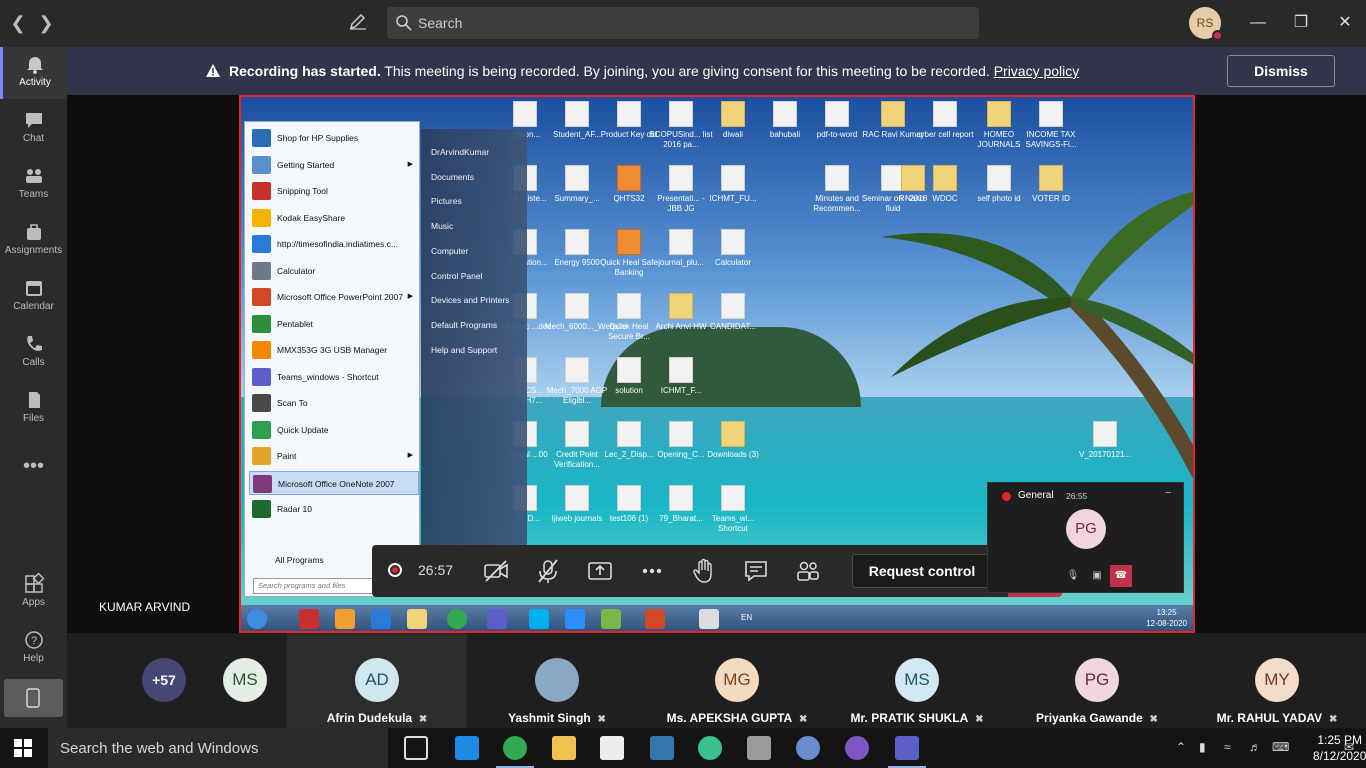  I want to click on desktop-icon: Downloads (3), so click(733, 440).